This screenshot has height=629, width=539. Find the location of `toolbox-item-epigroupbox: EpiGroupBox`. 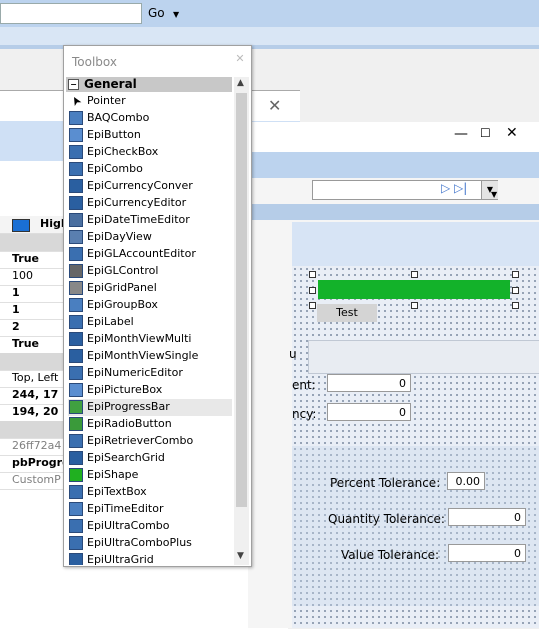

toolbox-item-epigroupbox: EpiGroupBox is located at coordinates (150, 305).